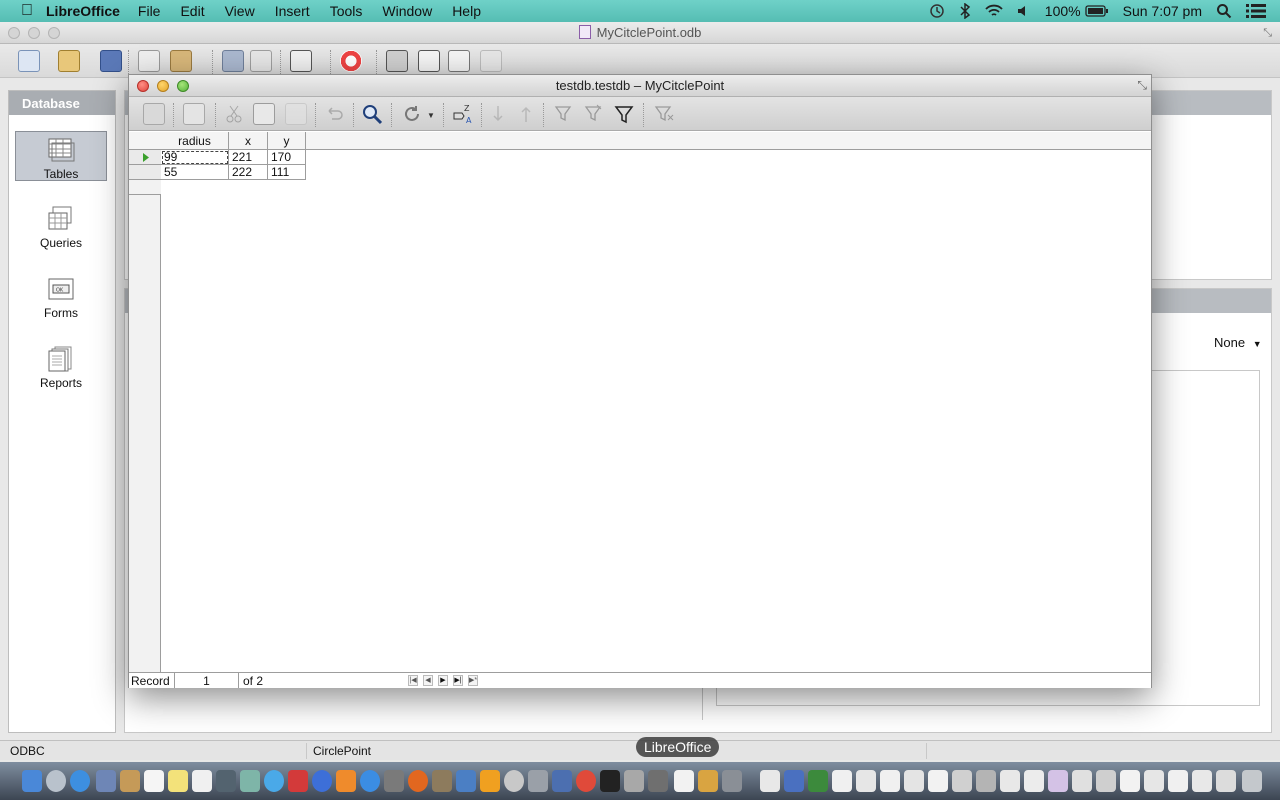 The width and height of the screenshot is (1280, 800). What do you see at coordinates (413, 680) in the screenshot?
I see `first-record-icon: |◀` at bounding box center [413, 680].